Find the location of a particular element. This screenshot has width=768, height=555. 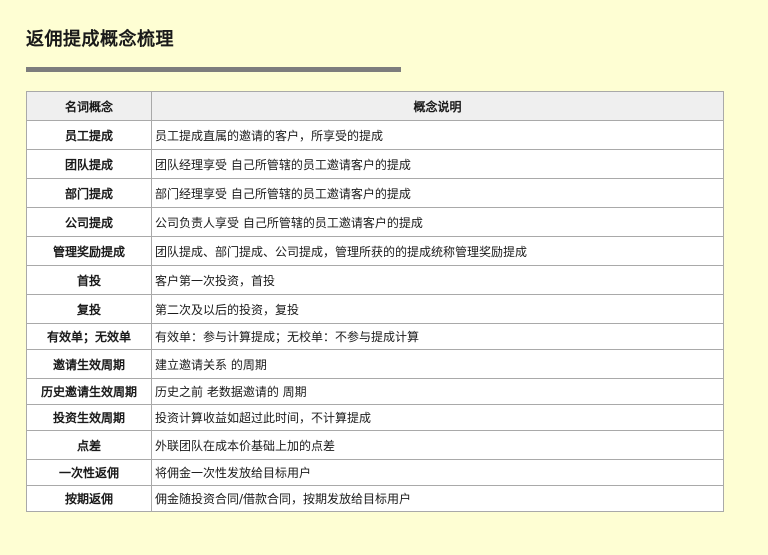

term-cell: 复投 is located at coordinates (89, 309).